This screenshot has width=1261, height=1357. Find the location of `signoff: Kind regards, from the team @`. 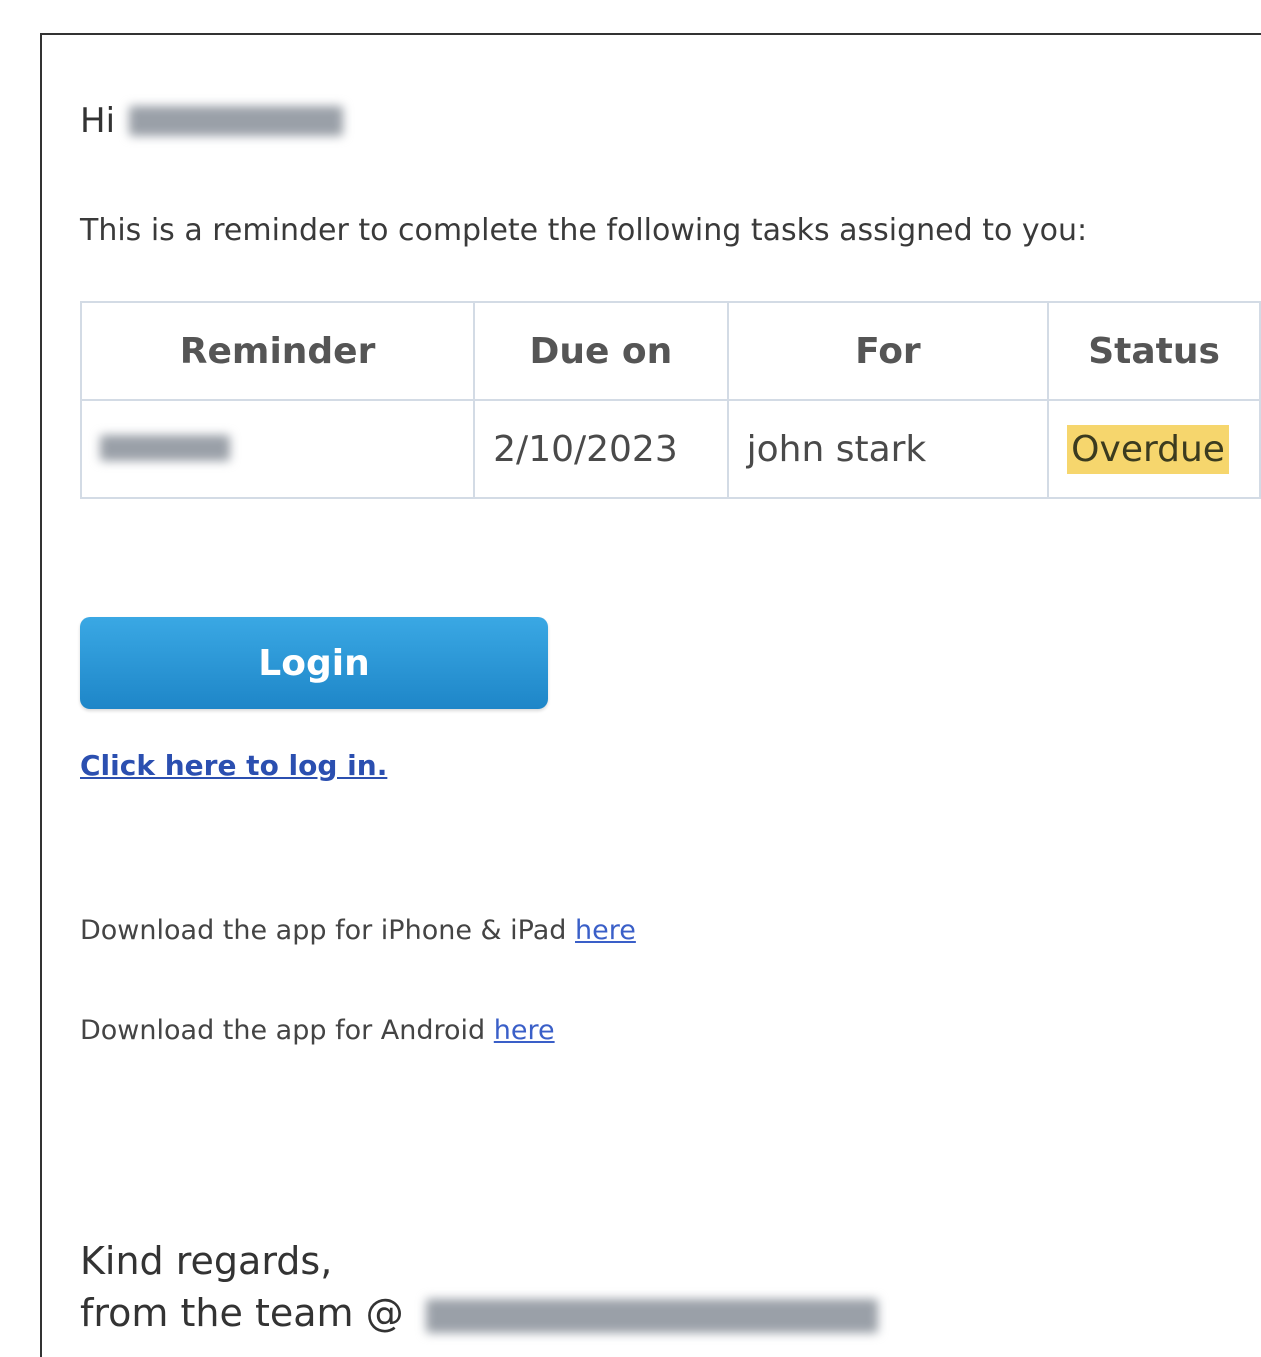

signoff: Kind regards, from the team @ is located at coordinates (479, 1287).